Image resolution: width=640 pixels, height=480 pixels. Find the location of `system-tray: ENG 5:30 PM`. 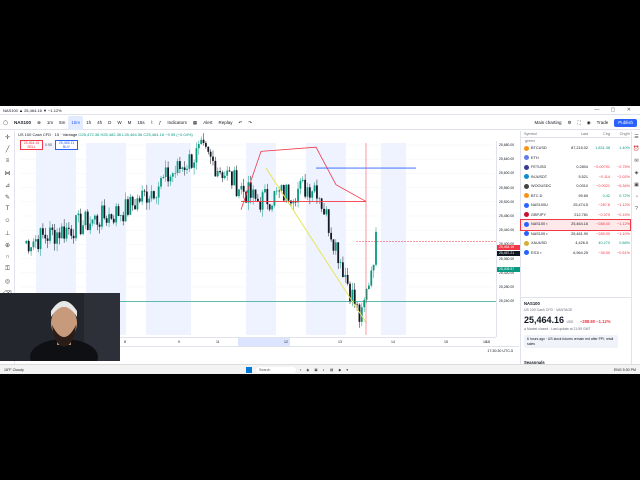

system-tray: ENG 5:30 PM is located at coordinates (625, 369).